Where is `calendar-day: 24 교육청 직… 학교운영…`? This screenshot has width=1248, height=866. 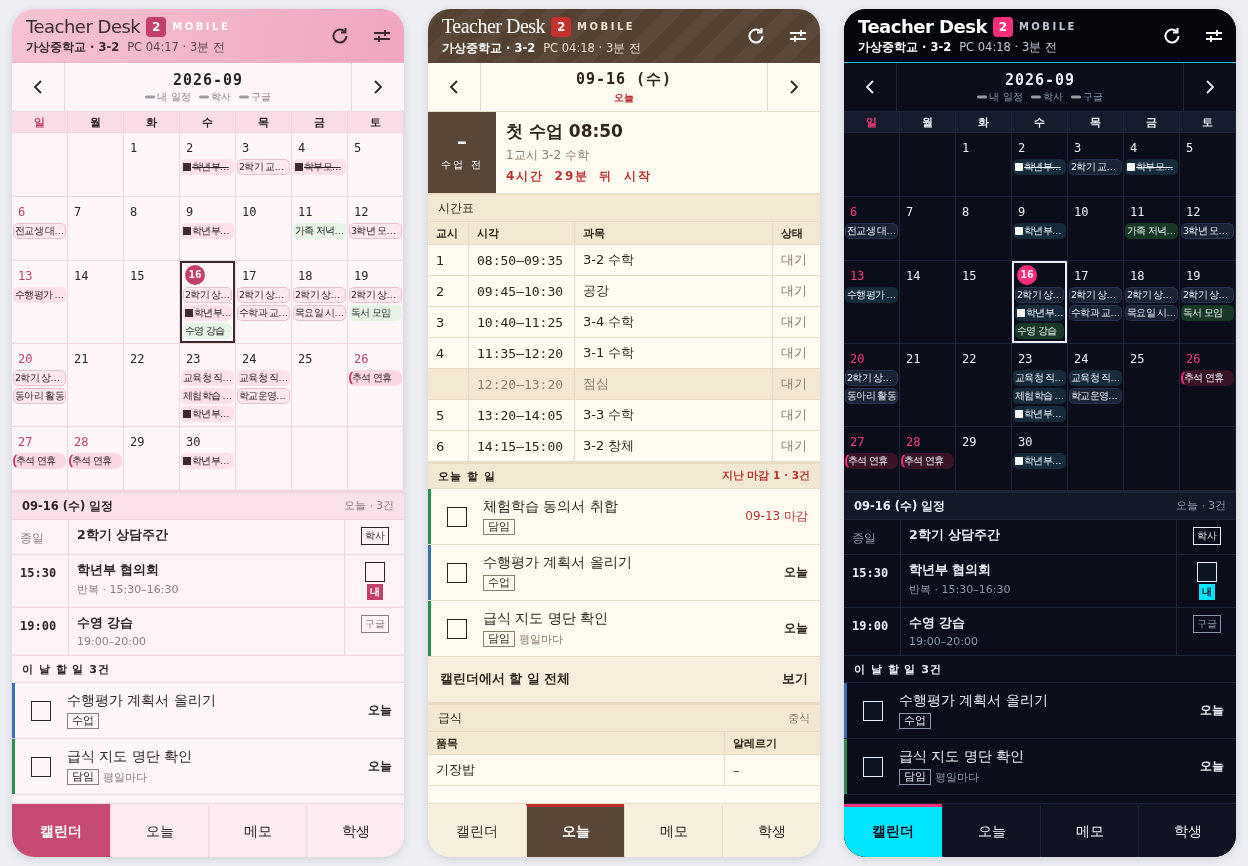 calendar-day: 24 교육청 직… 학교운영… is located at coordinates (1096, 385).